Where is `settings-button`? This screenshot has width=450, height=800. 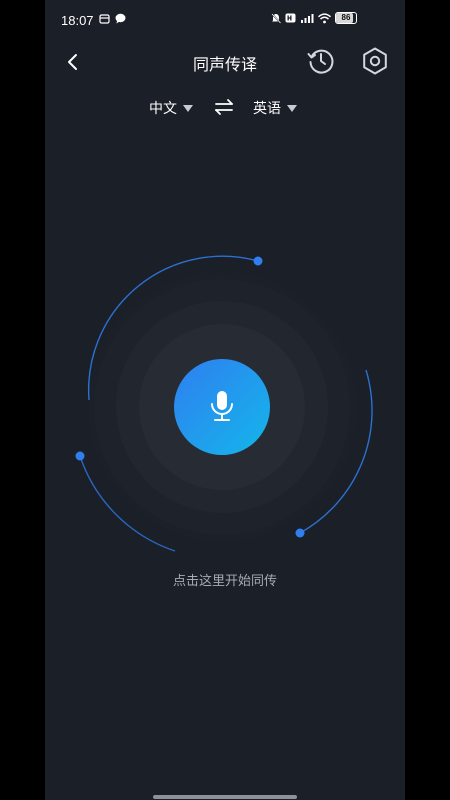 settings-button is located at coordinates (375, 61).